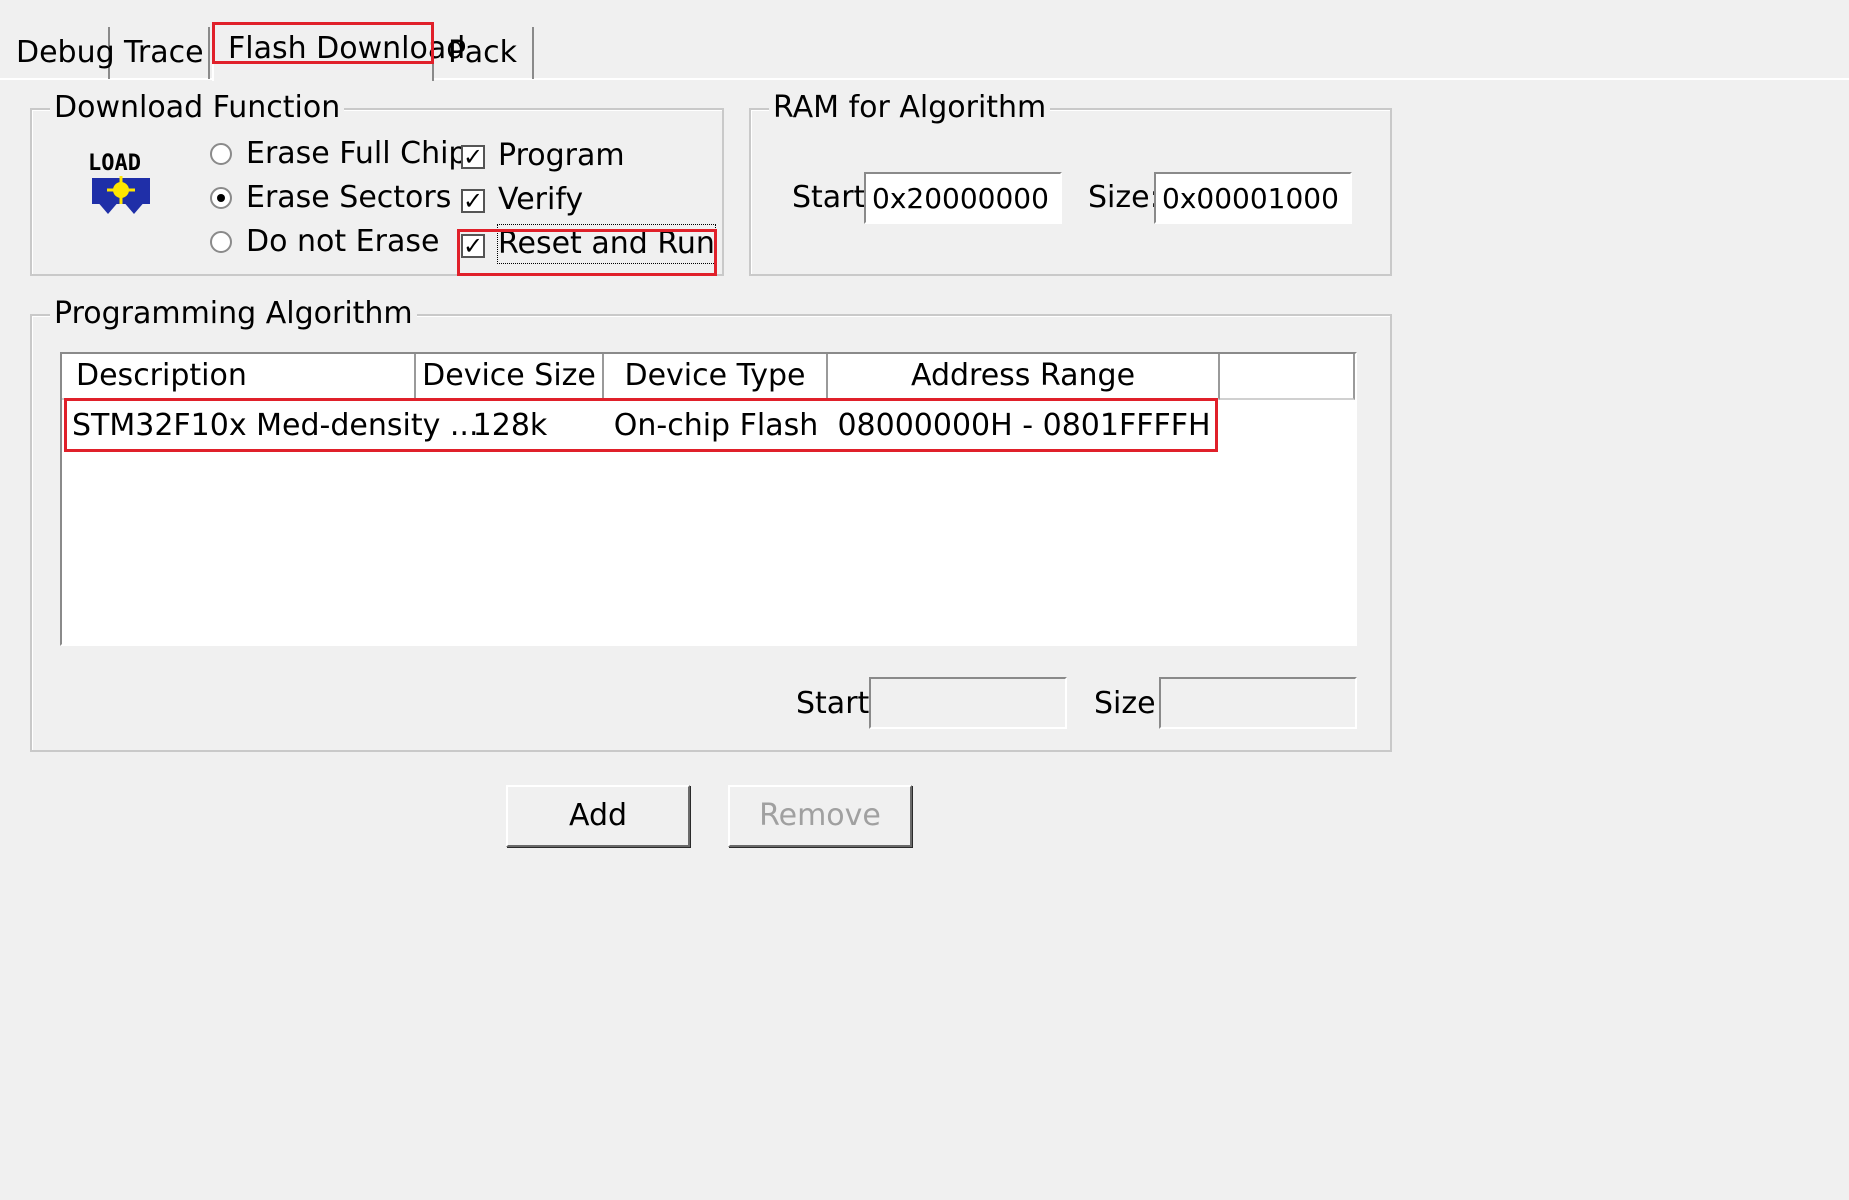 The width and height of the screenshot is (1849, 1200). What do you see at coordinates (716, 425) in the screenshot?
I see `cell-device-type: On-chip Flash` at bounding box center [716, 425].